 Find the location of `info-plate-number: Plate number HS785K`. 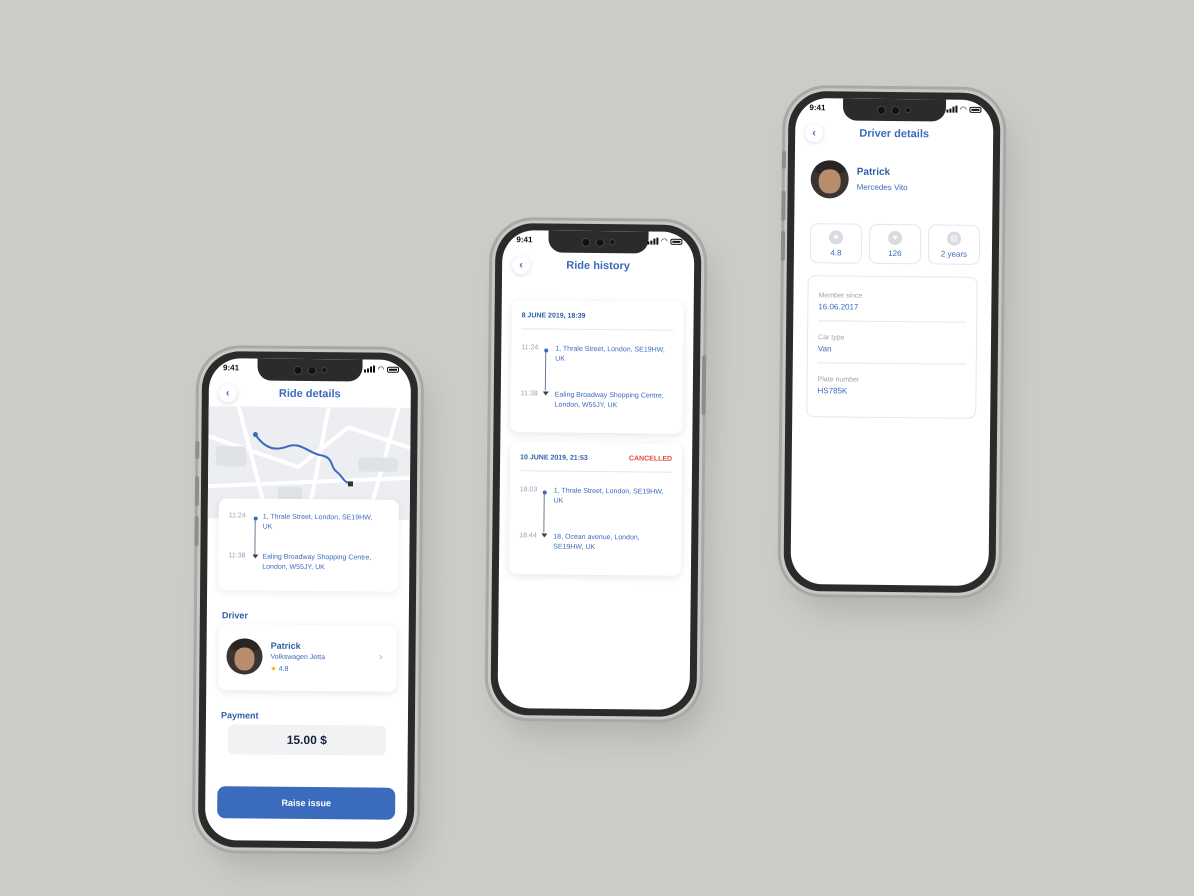

info-plate-number: Plate number HS785K is located at coordinates (891, 386).